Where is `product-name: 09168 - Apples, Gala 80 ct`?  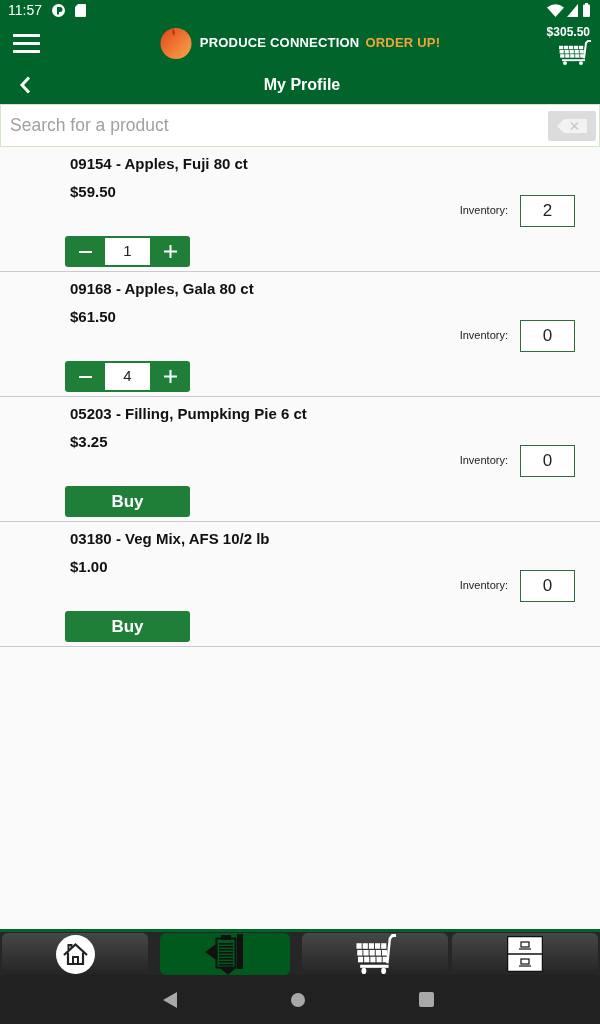
product-name: 09168 - Apples, Gala 80 ct is located at coordinates (161, 289).